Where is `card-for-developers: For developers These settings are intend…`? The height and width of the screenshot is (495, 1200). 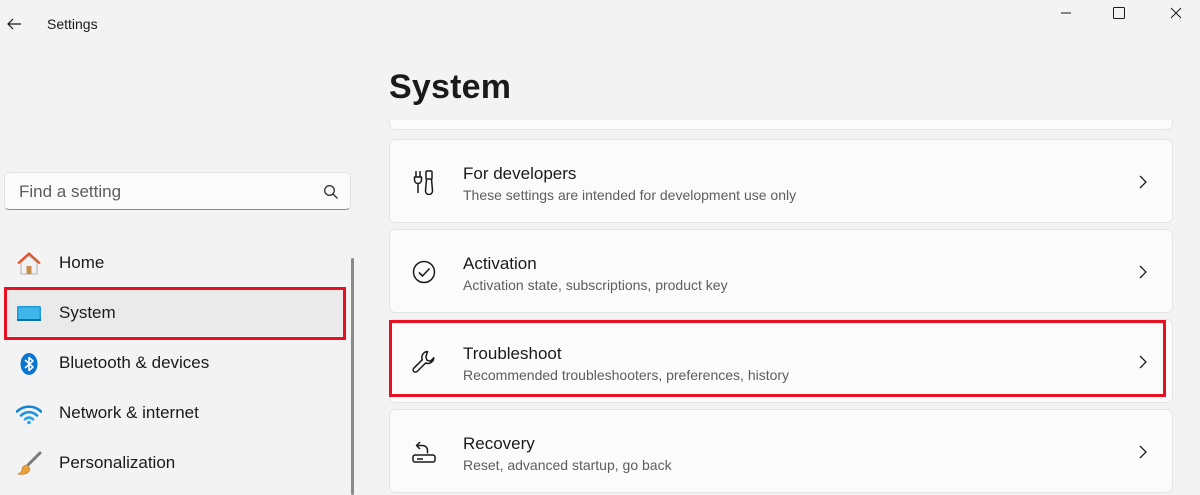 card-for-developers: For developers These settings are intend… is located at coordinates (781, 181).